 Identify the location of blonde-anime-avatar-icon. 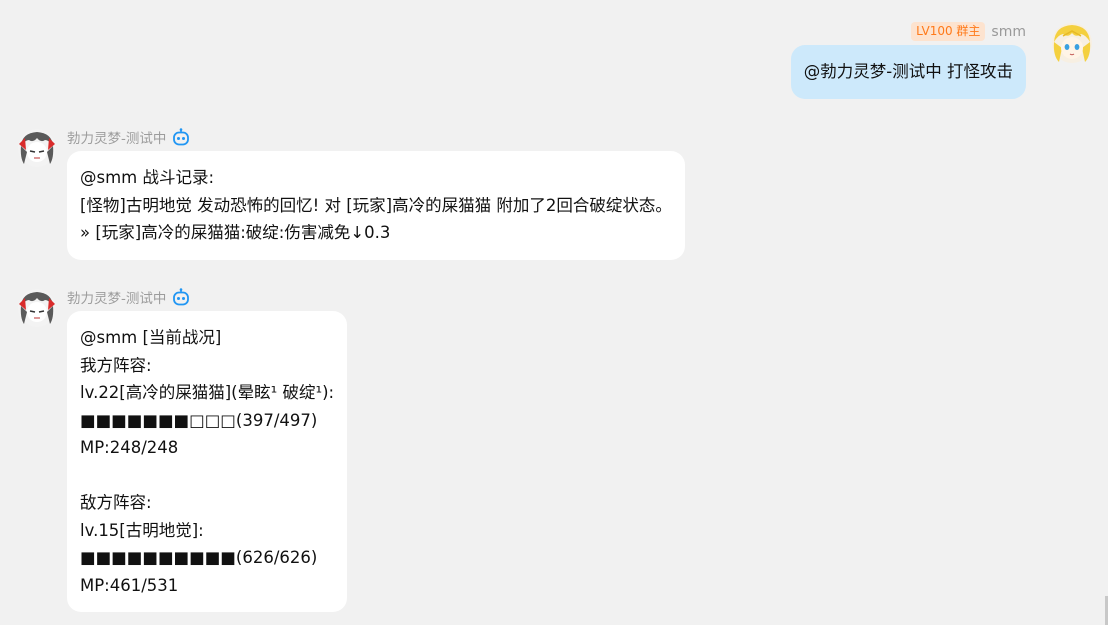
(1072, 43).